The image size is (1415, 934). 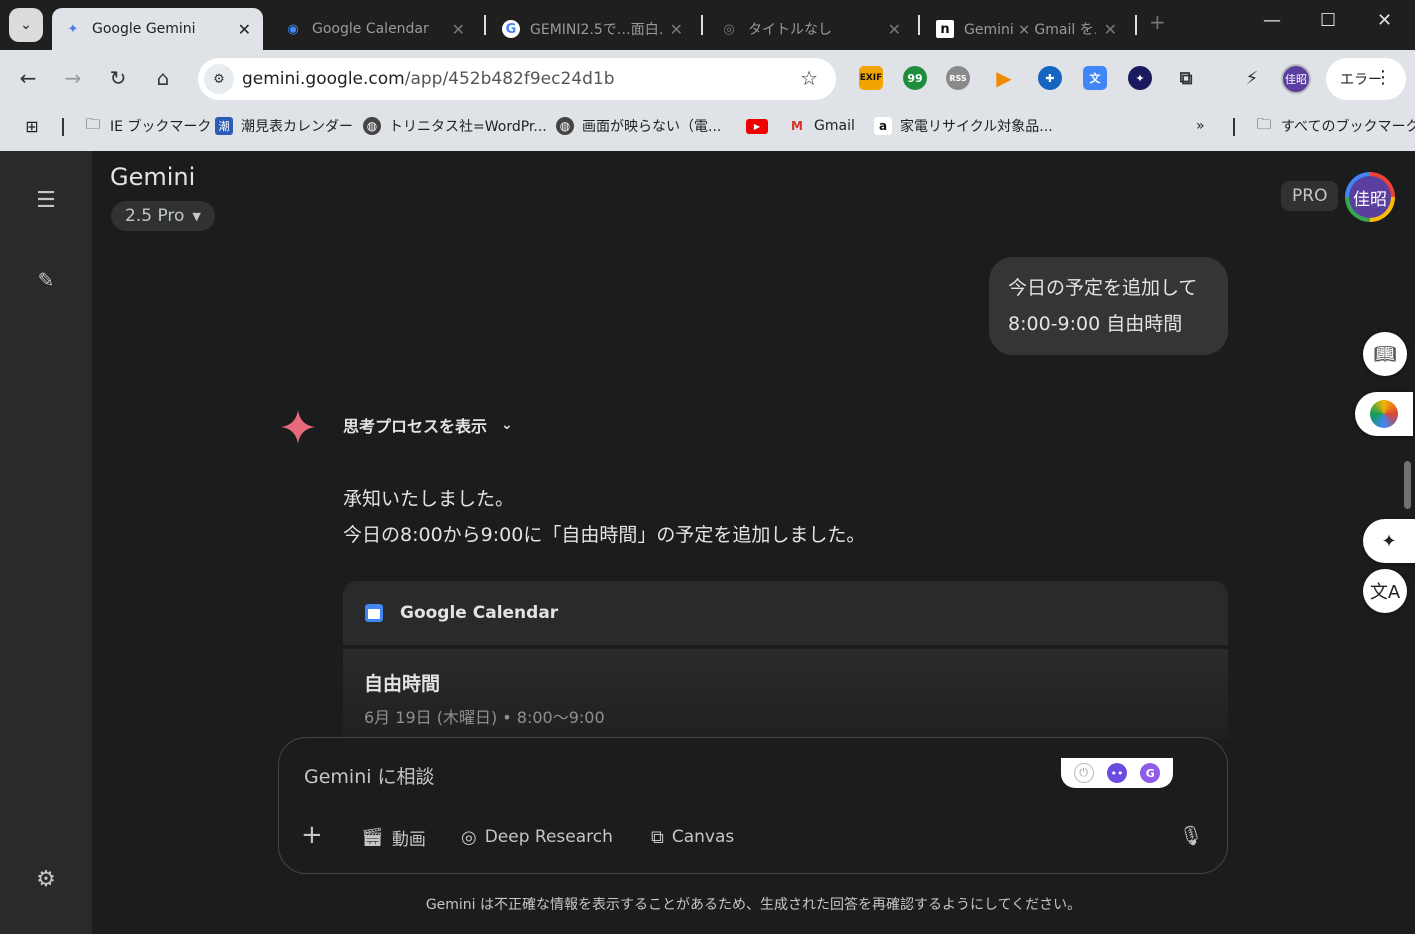 I want to click on show-thinking-toggle: 思考プロセスを表示 ⌄, so click(x=428, y=425).